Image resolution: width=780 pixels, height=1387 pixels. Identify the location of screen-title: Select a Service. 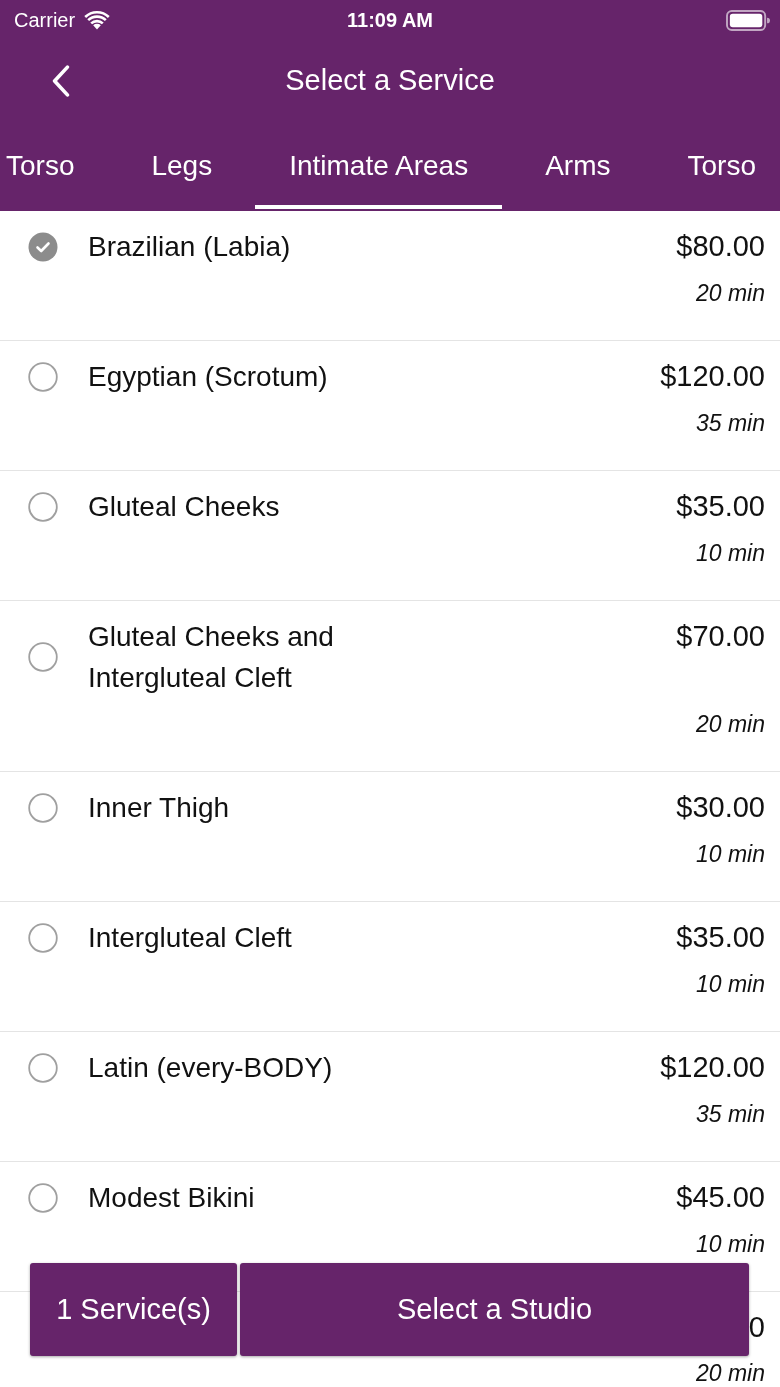
(390, 80).